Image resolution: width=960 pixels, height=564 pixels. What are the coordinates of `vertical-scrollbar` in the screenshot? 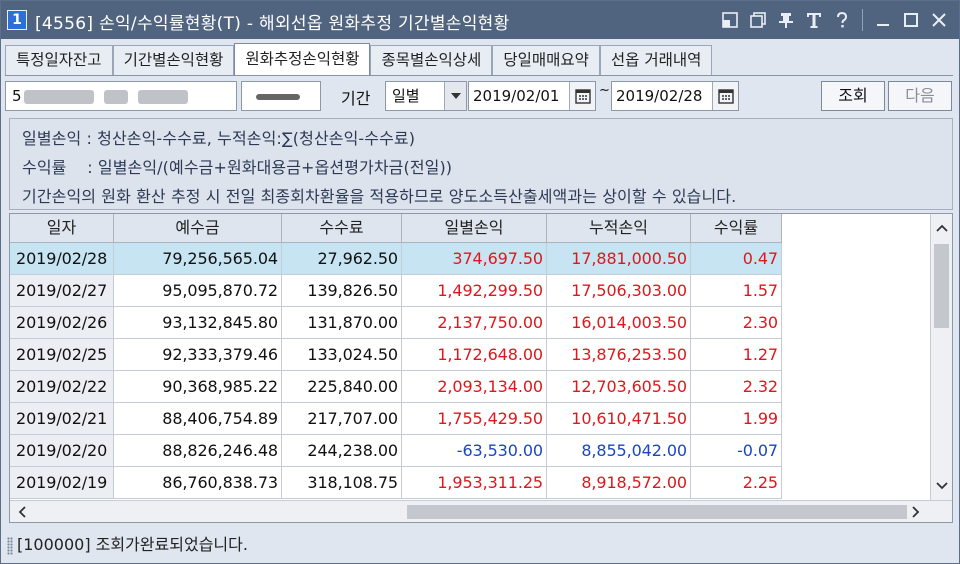 It's located at (941, 358).